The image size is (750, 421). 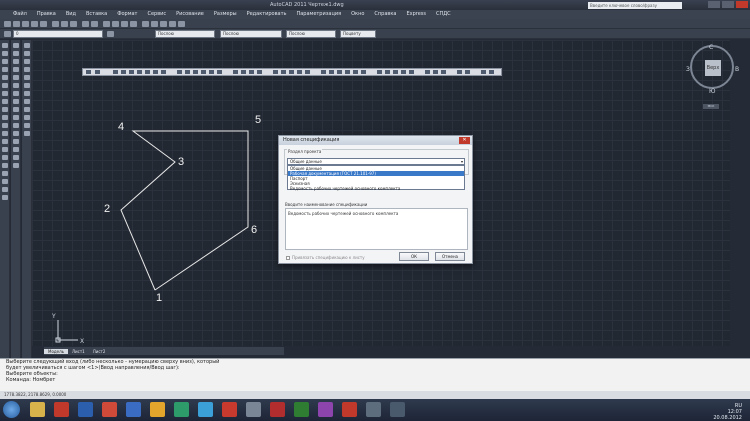 I want to click on point-label-5: 5, so click(x=258, y=120).